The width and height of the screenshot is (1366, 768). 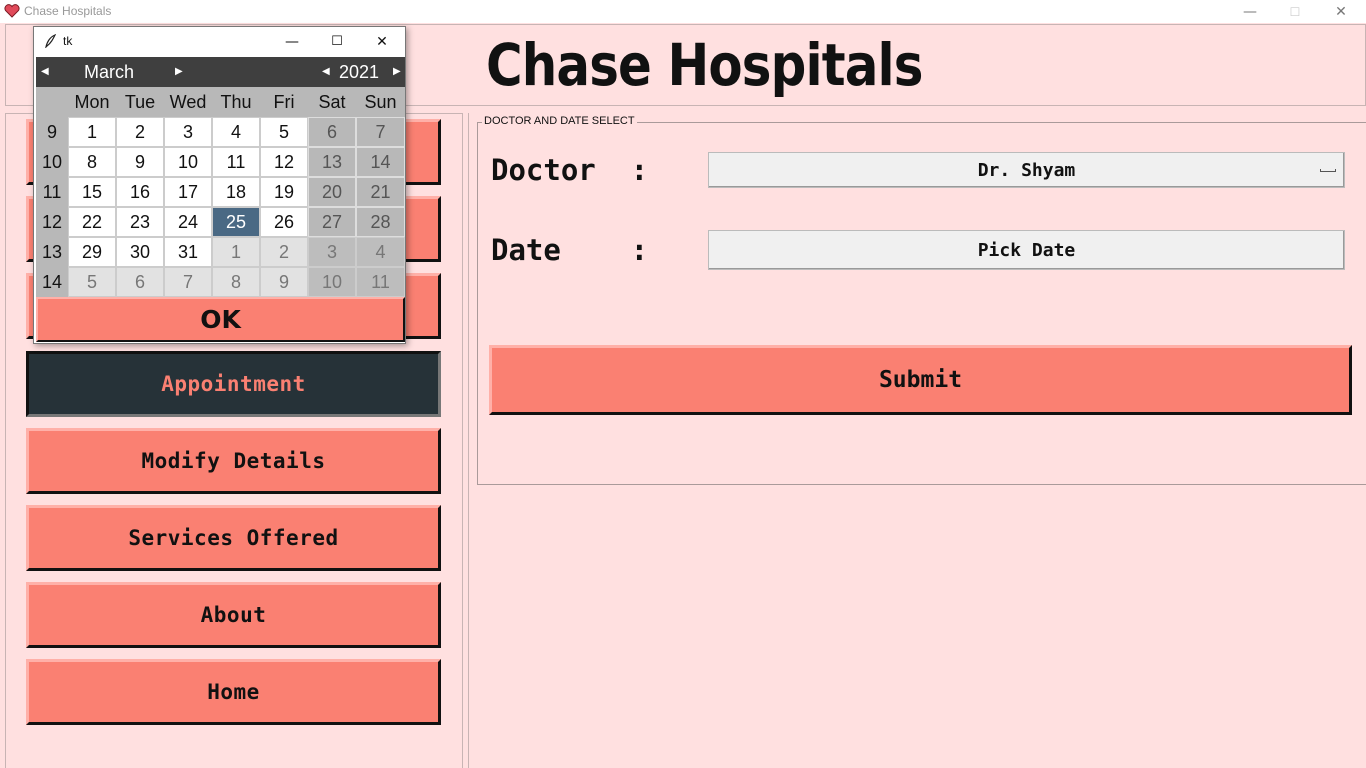 What do you see at coordinates (284, 162) in the screenshot?
I see `calendar-day: 12` at bounding box center [284, 162].